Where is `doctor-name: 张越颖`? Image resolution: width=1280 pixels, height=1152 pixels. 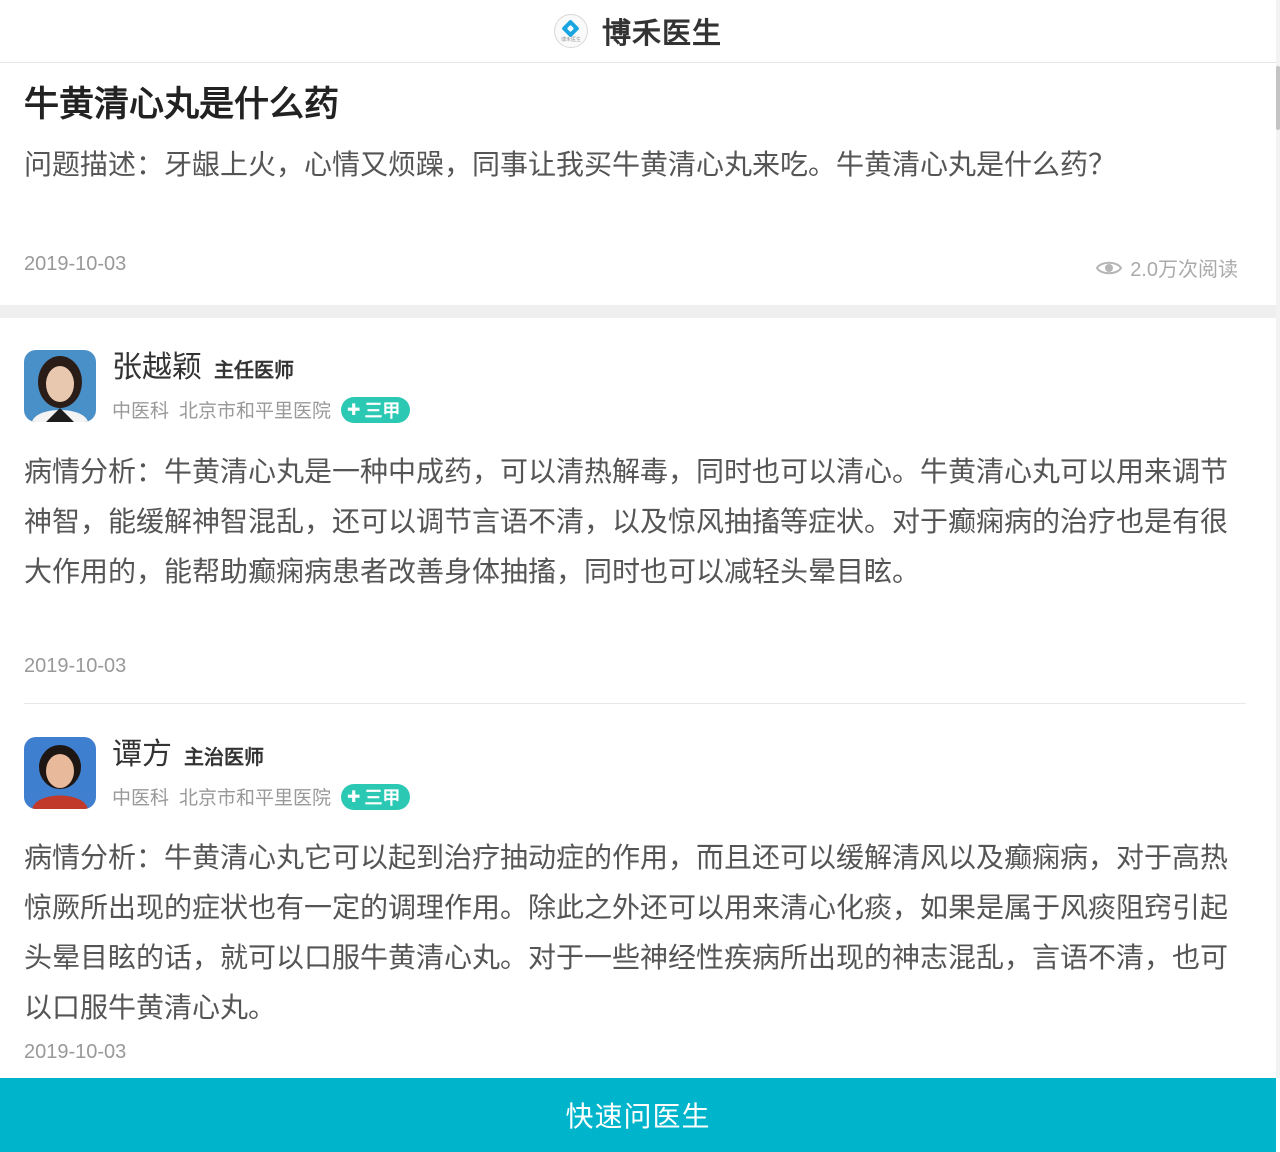 doctor-name: 张越颖 is located at coordinates (157, 368).